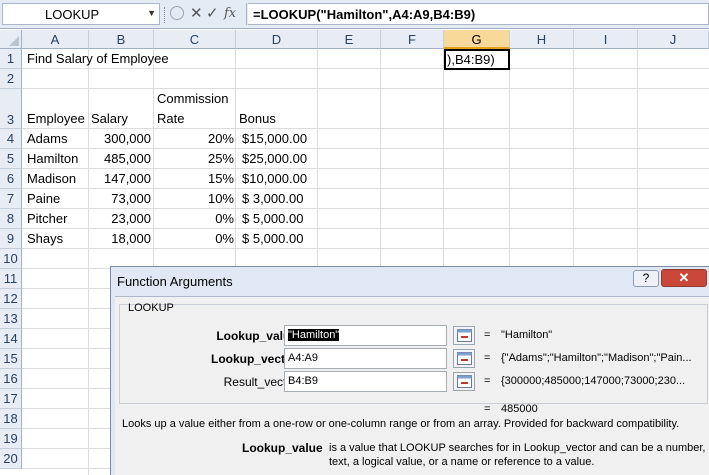 The height and width of the screenshot is (475, 709). Describe the element at coordinates (11, 339) in the screenshot. I see `row-header-14: 14` at that location.